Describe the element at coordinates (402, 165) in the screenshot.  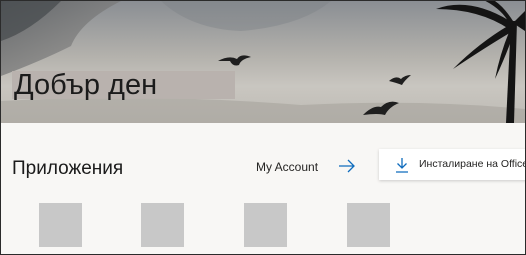
I see `download-icon` at that location.